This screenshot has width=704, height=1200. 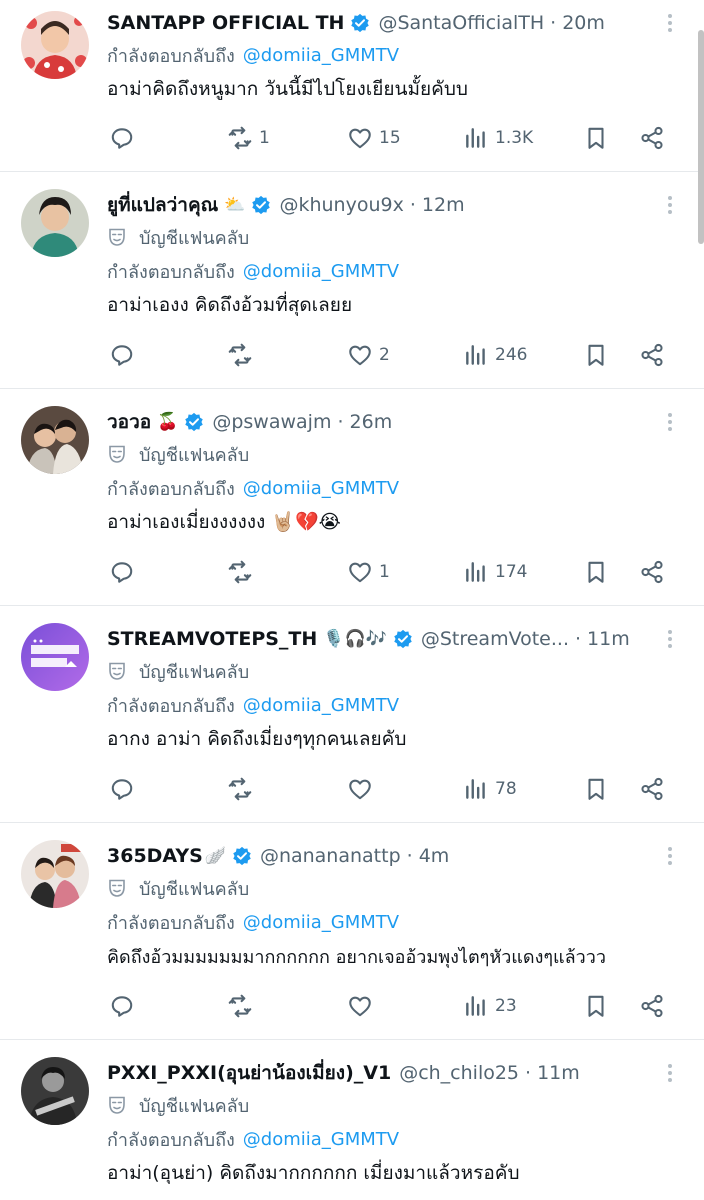 What do you see at coordinates (384, 572) in the screenshot?
I see `like-count: 1` at bounding box center [384, 572].